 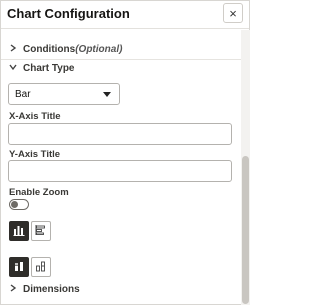 I want to click on section-conditions-label: Conditions, so click(x=49, y=49).